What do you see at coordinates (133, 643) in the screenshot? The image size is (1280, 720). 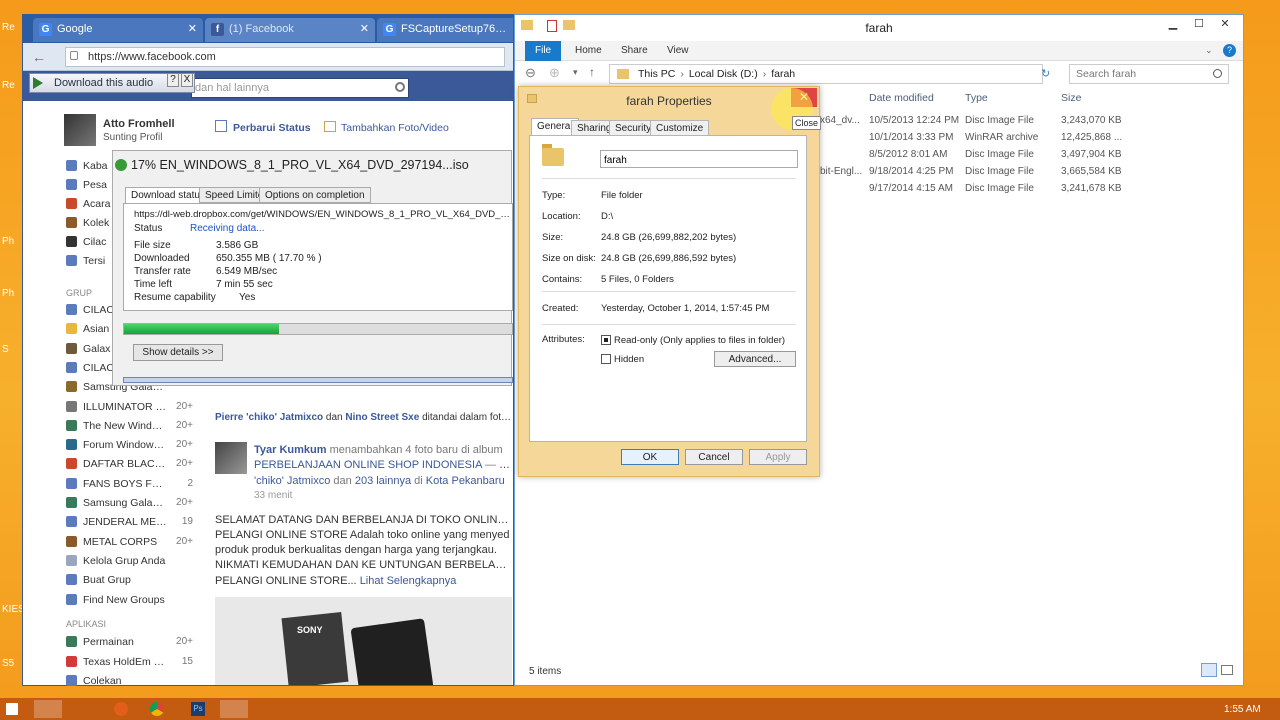 I see `sidebar-app-item: Permainan 20+` at bounding box center [133, 643].